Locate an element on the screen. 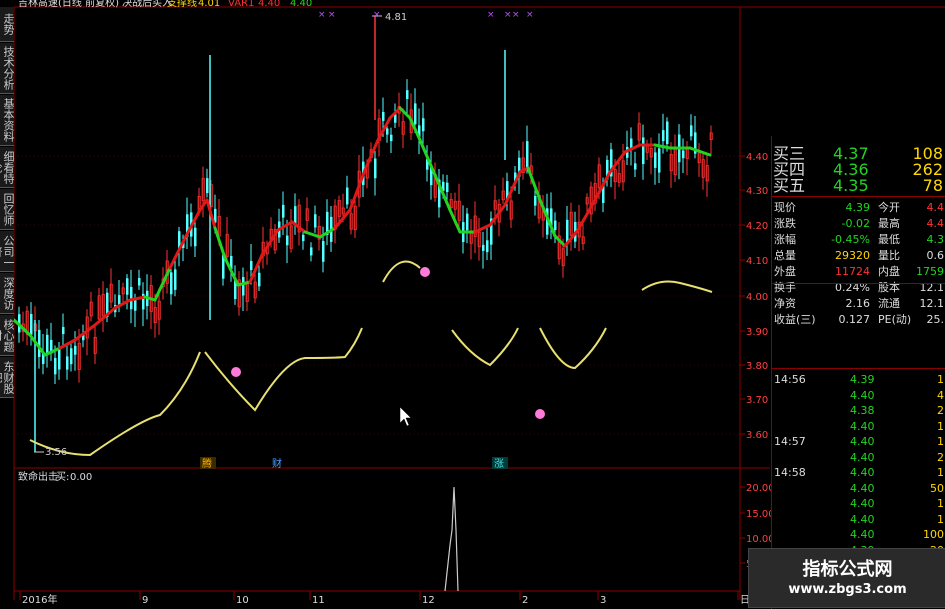 The height and width of the screenshot is (609, 945). sidebar-tab-1: 技术分析 is located at coordinates (7, 68).